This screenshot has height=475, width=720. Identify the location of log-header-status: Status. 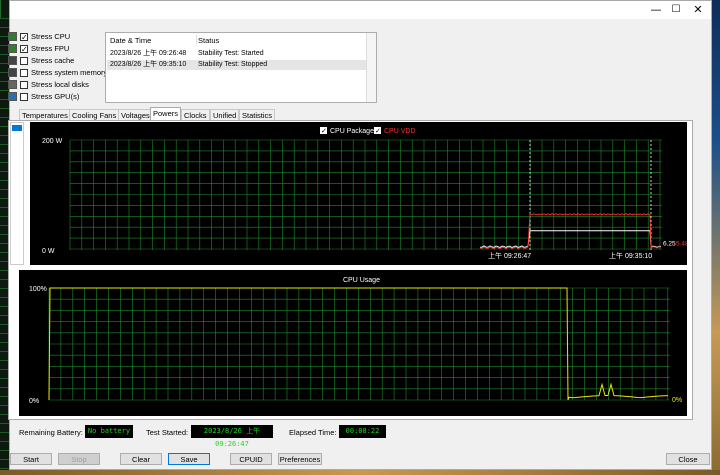
(208, 40).